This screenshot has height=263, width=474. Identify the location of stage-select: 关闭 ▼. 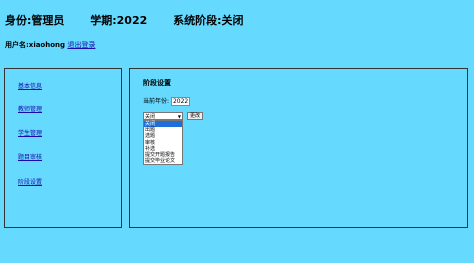
(163, 116).